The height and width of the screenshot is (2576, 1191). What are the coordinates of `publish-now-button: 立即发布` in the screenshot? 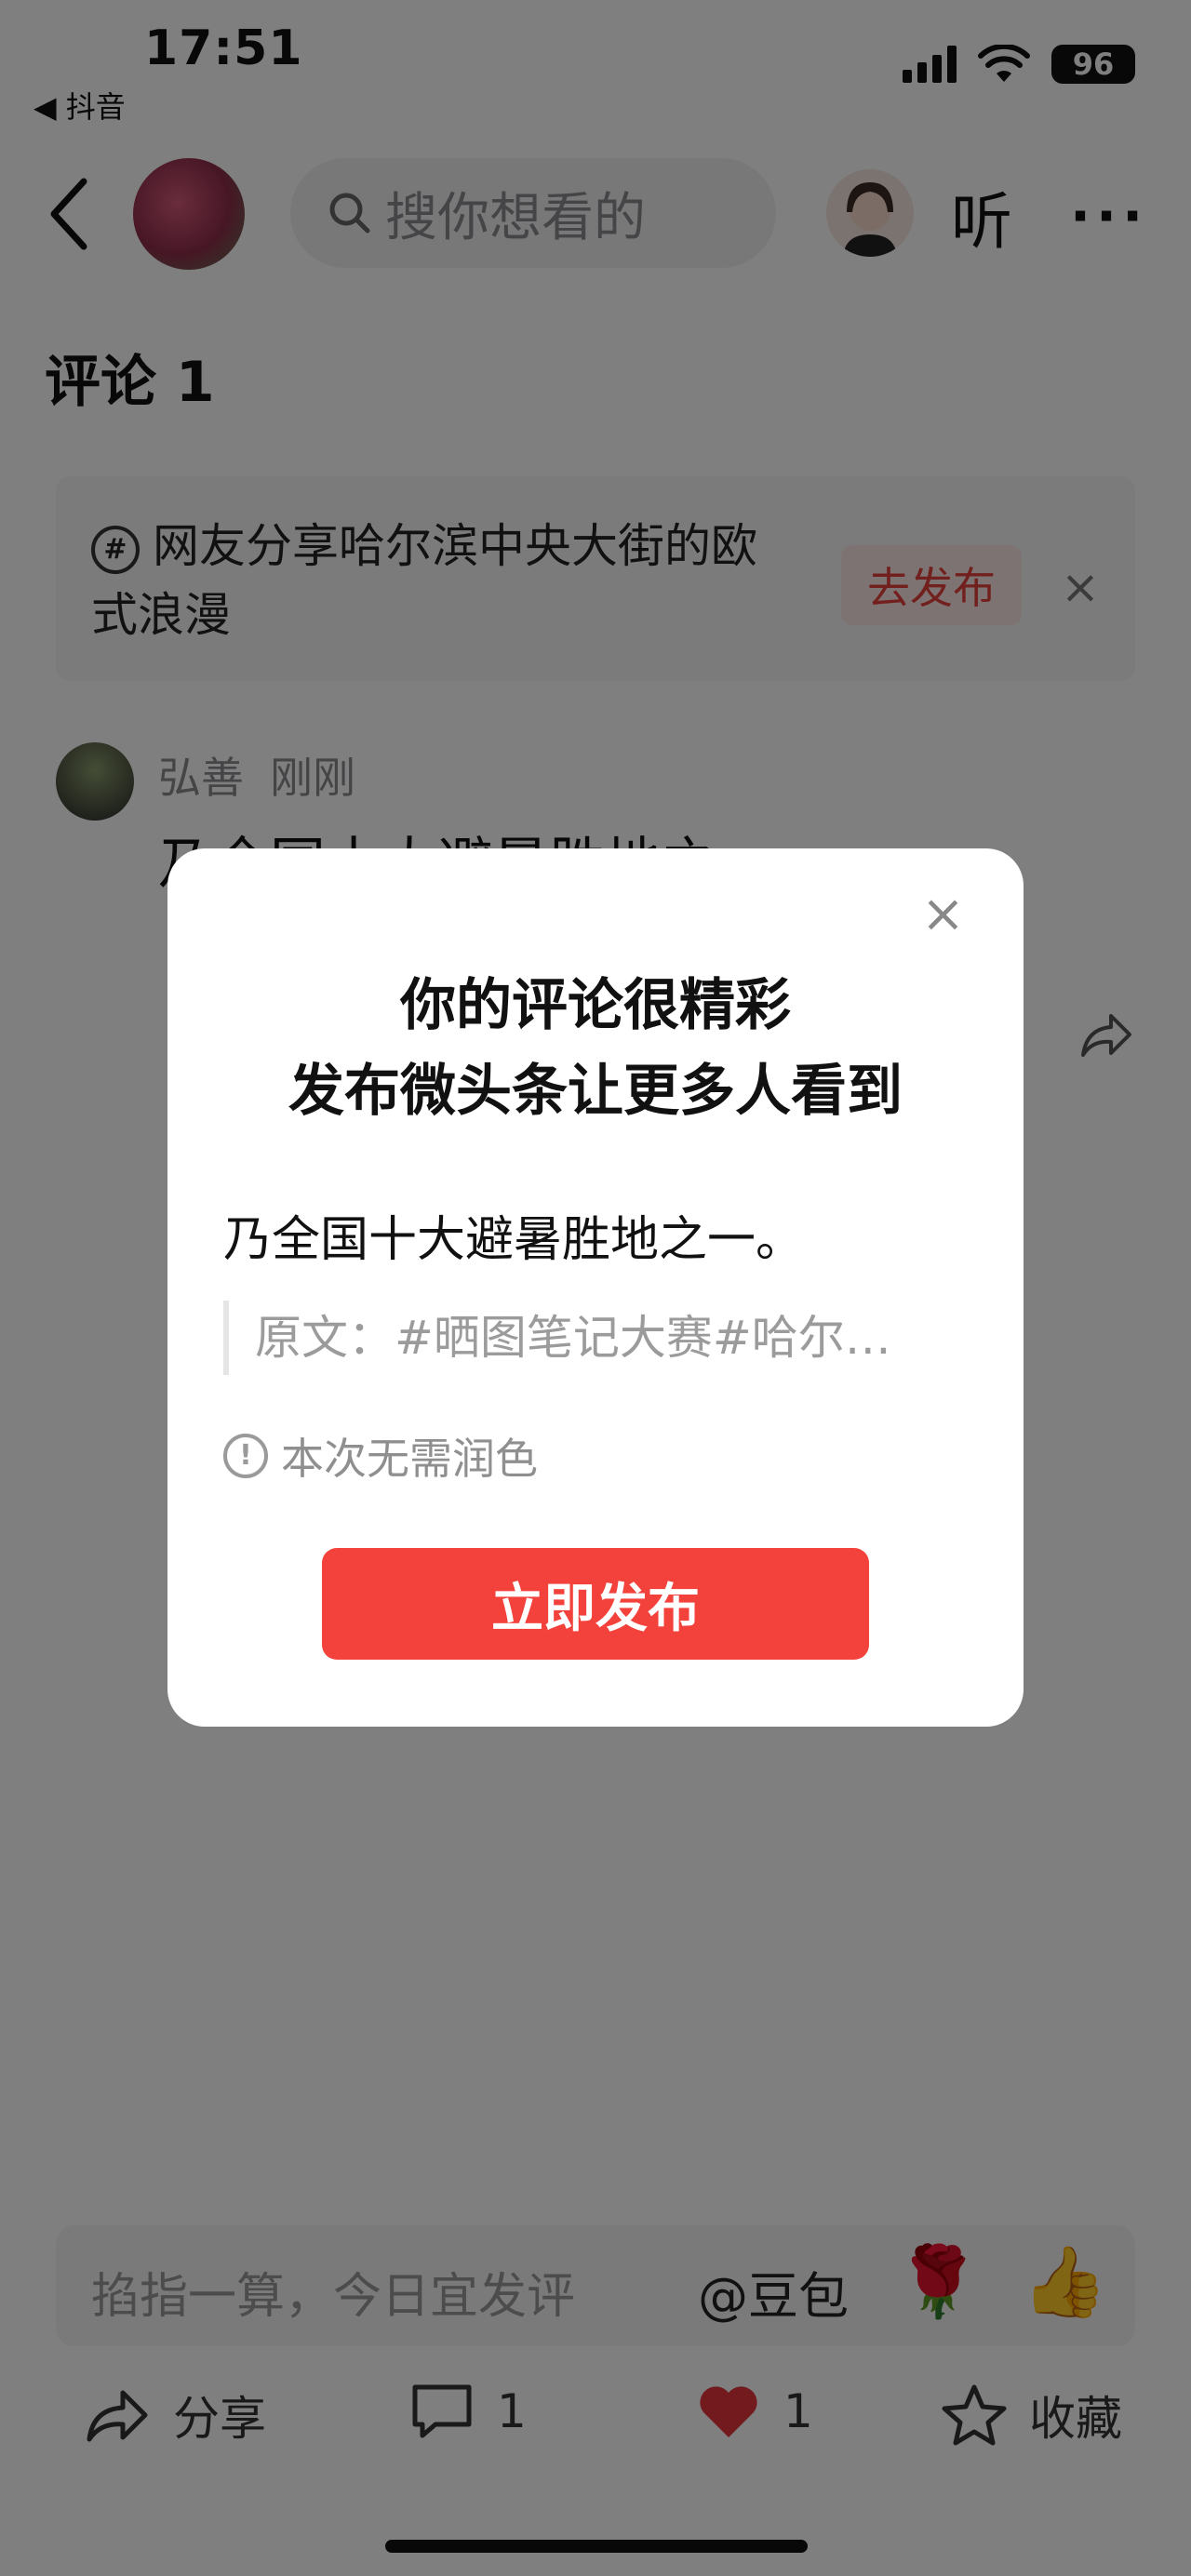 It's located at (595, 1604).